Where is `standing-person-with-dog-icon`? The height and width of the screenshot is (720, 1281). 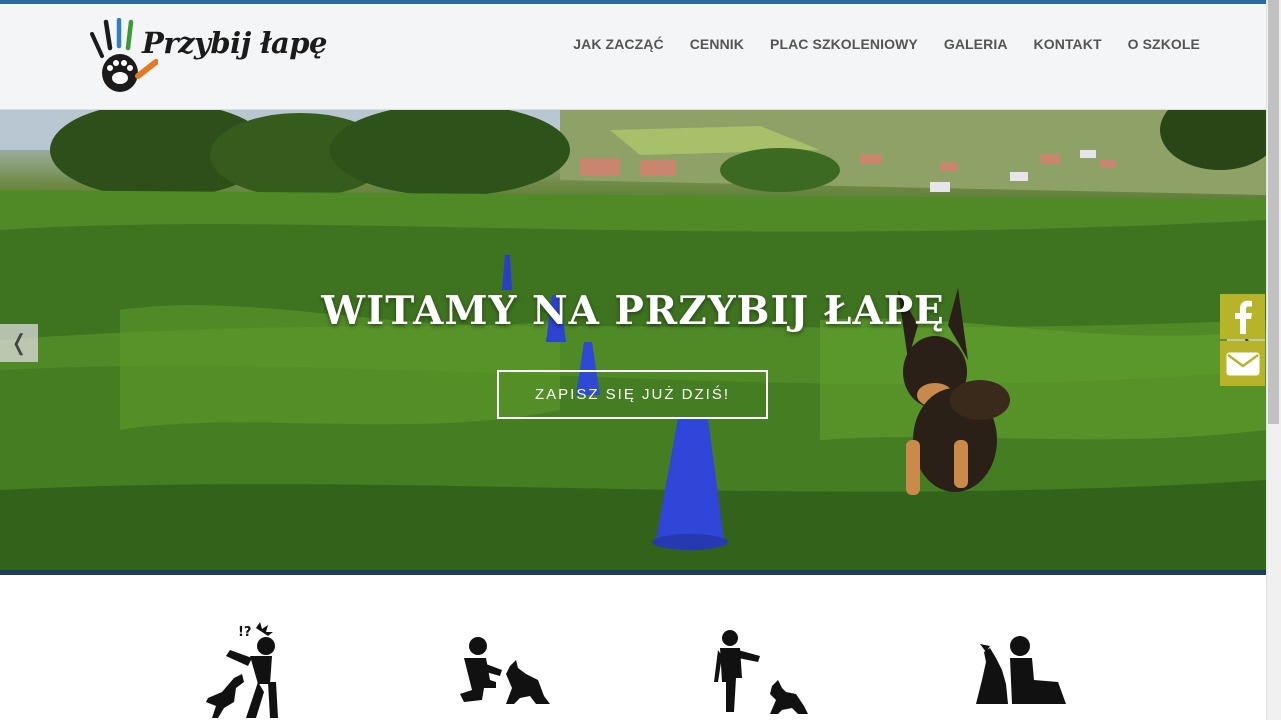 standing-person-with-dog-icon is located at coordinates (761, 672).